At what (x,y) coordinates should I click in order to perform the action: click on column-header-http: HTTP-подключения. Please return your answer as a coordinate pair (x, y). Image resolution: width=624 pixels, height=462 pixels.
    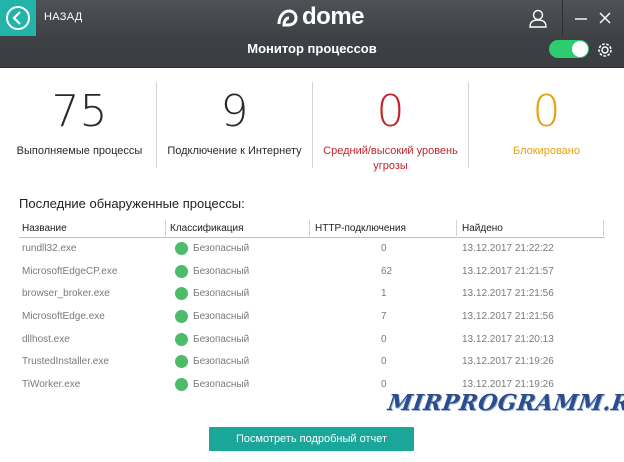
    Looking at the image, I should click on (360, 228).